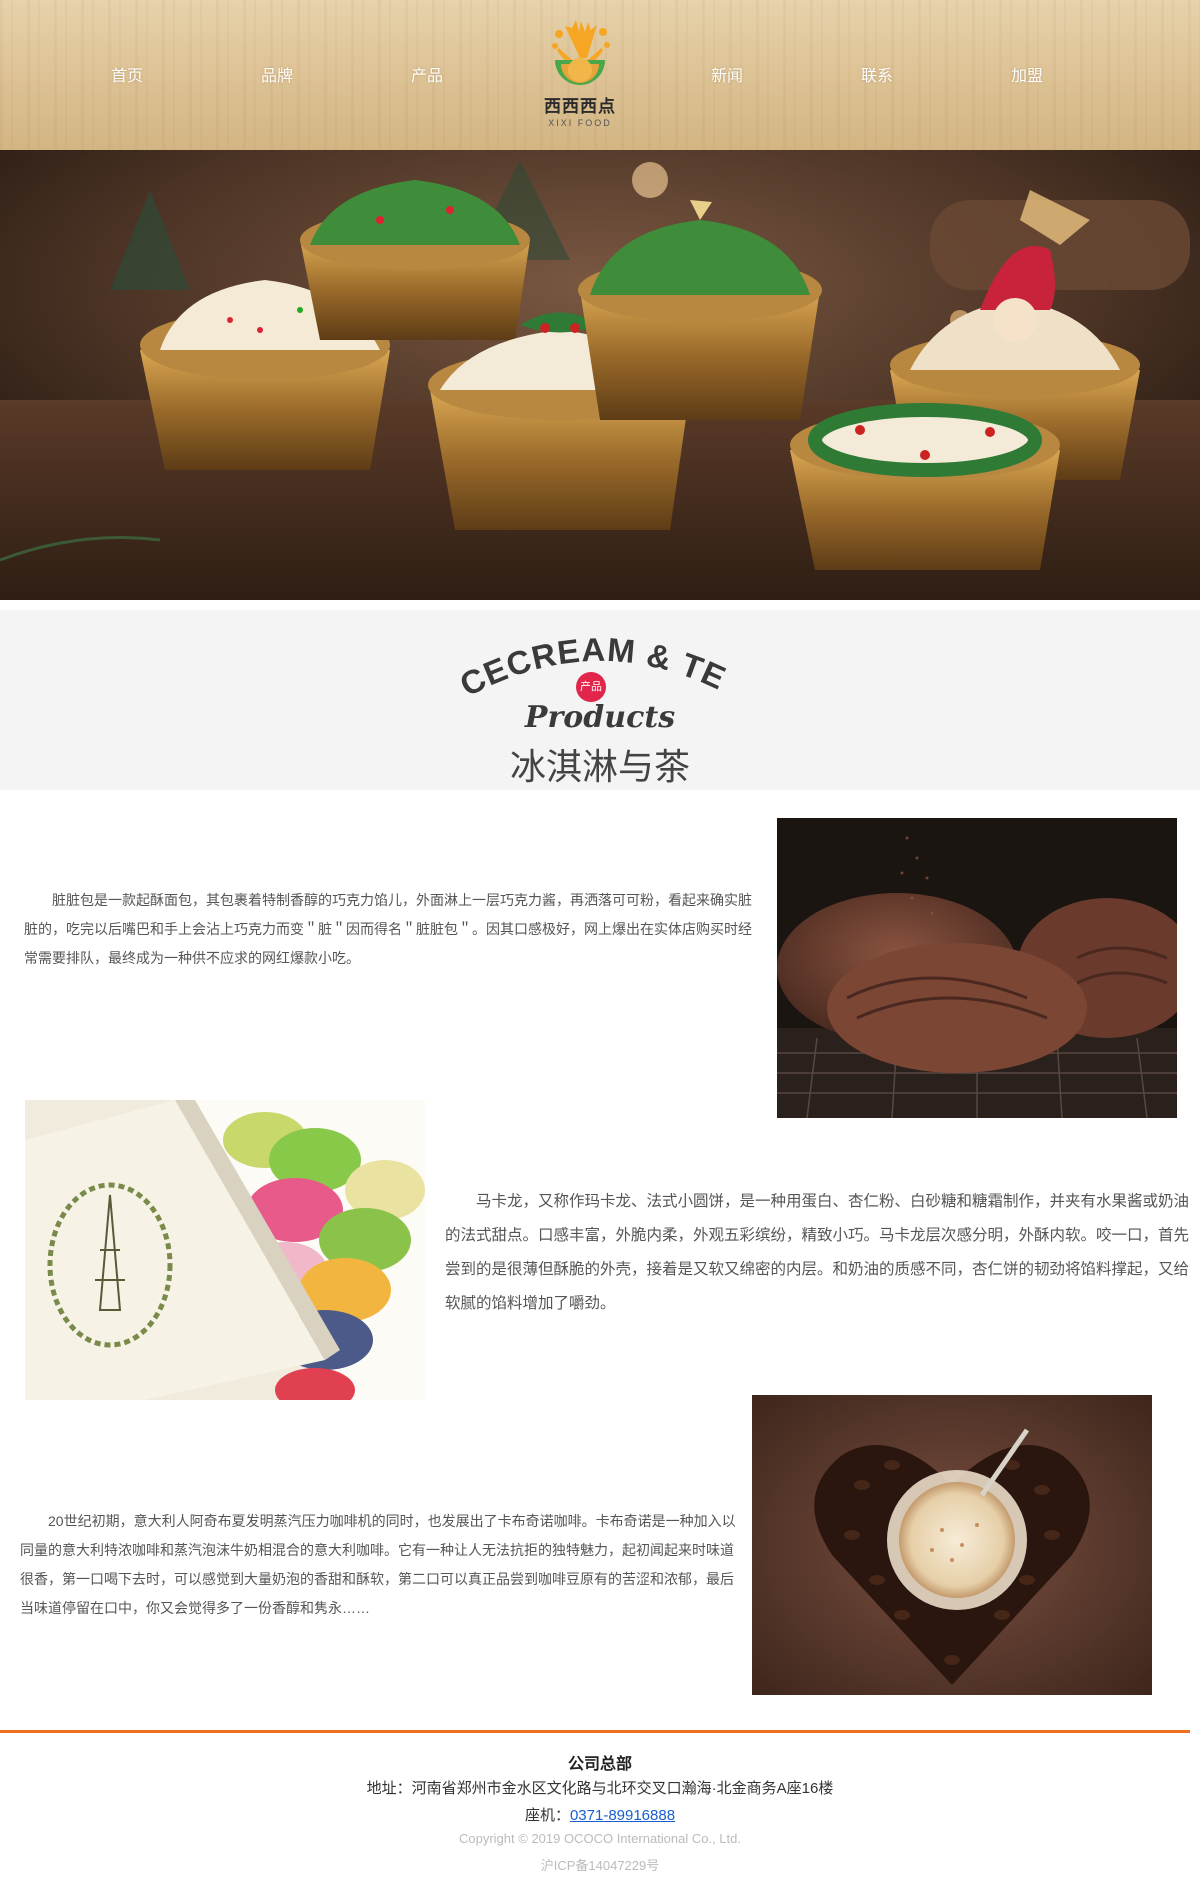 The width and height of the screenshot is (1200, 1890). What do you see at coordinates (877, 74) in the screenshot?
I see `nav-contact: 联系` at bounding box center [877, 74].